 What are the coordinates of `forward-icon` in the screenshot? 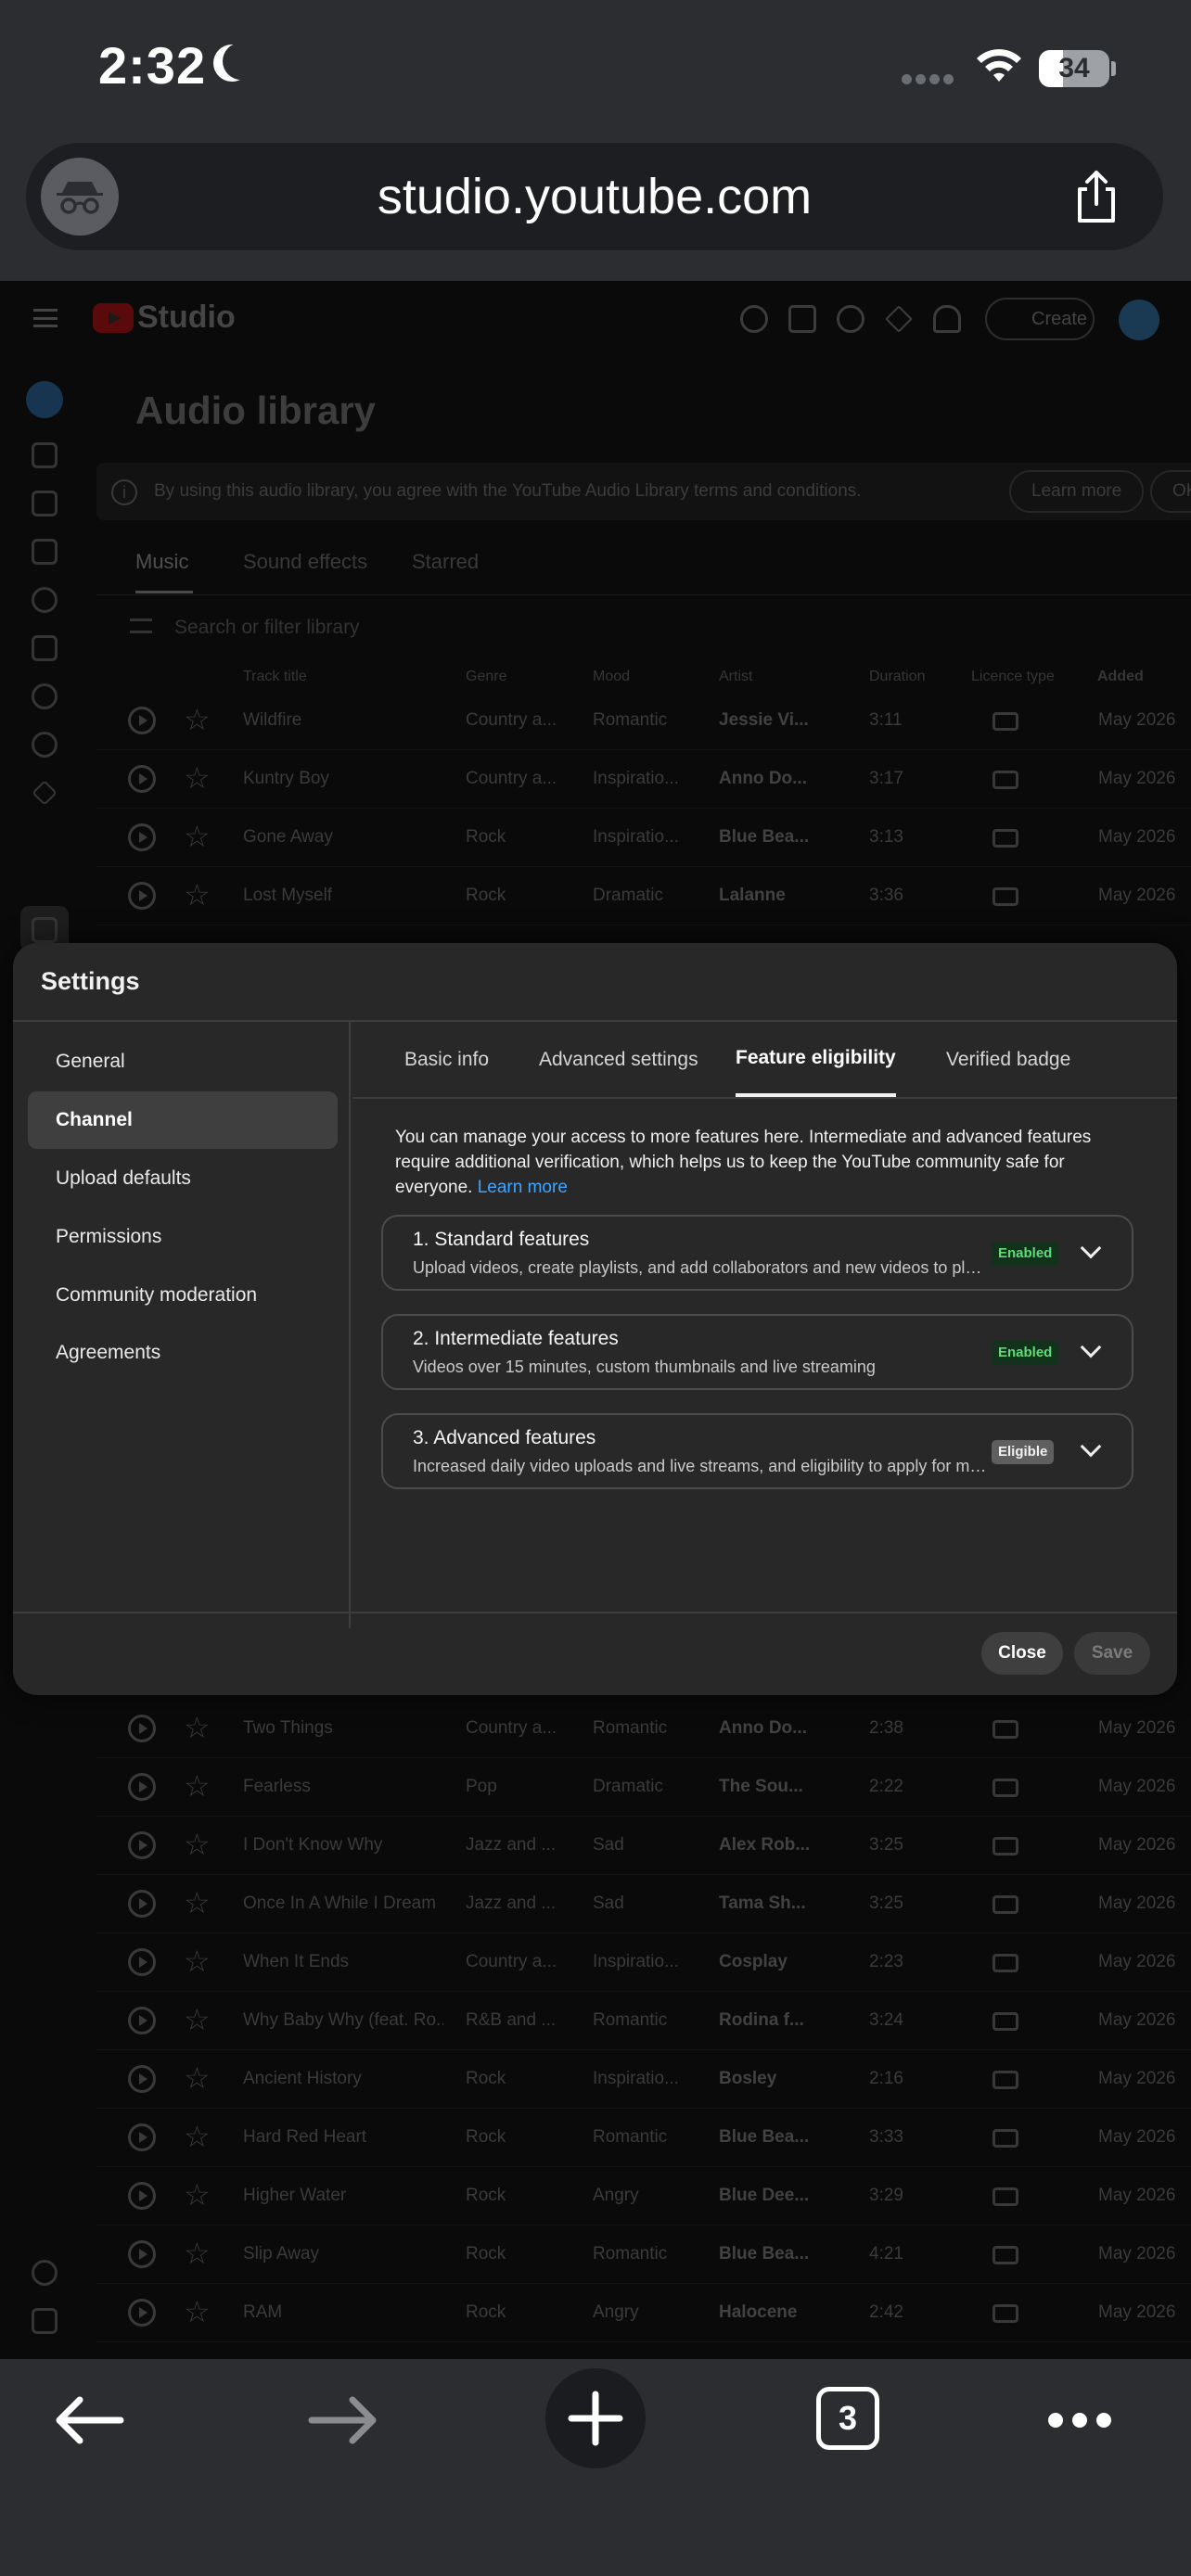 It's located at (343, 2420).